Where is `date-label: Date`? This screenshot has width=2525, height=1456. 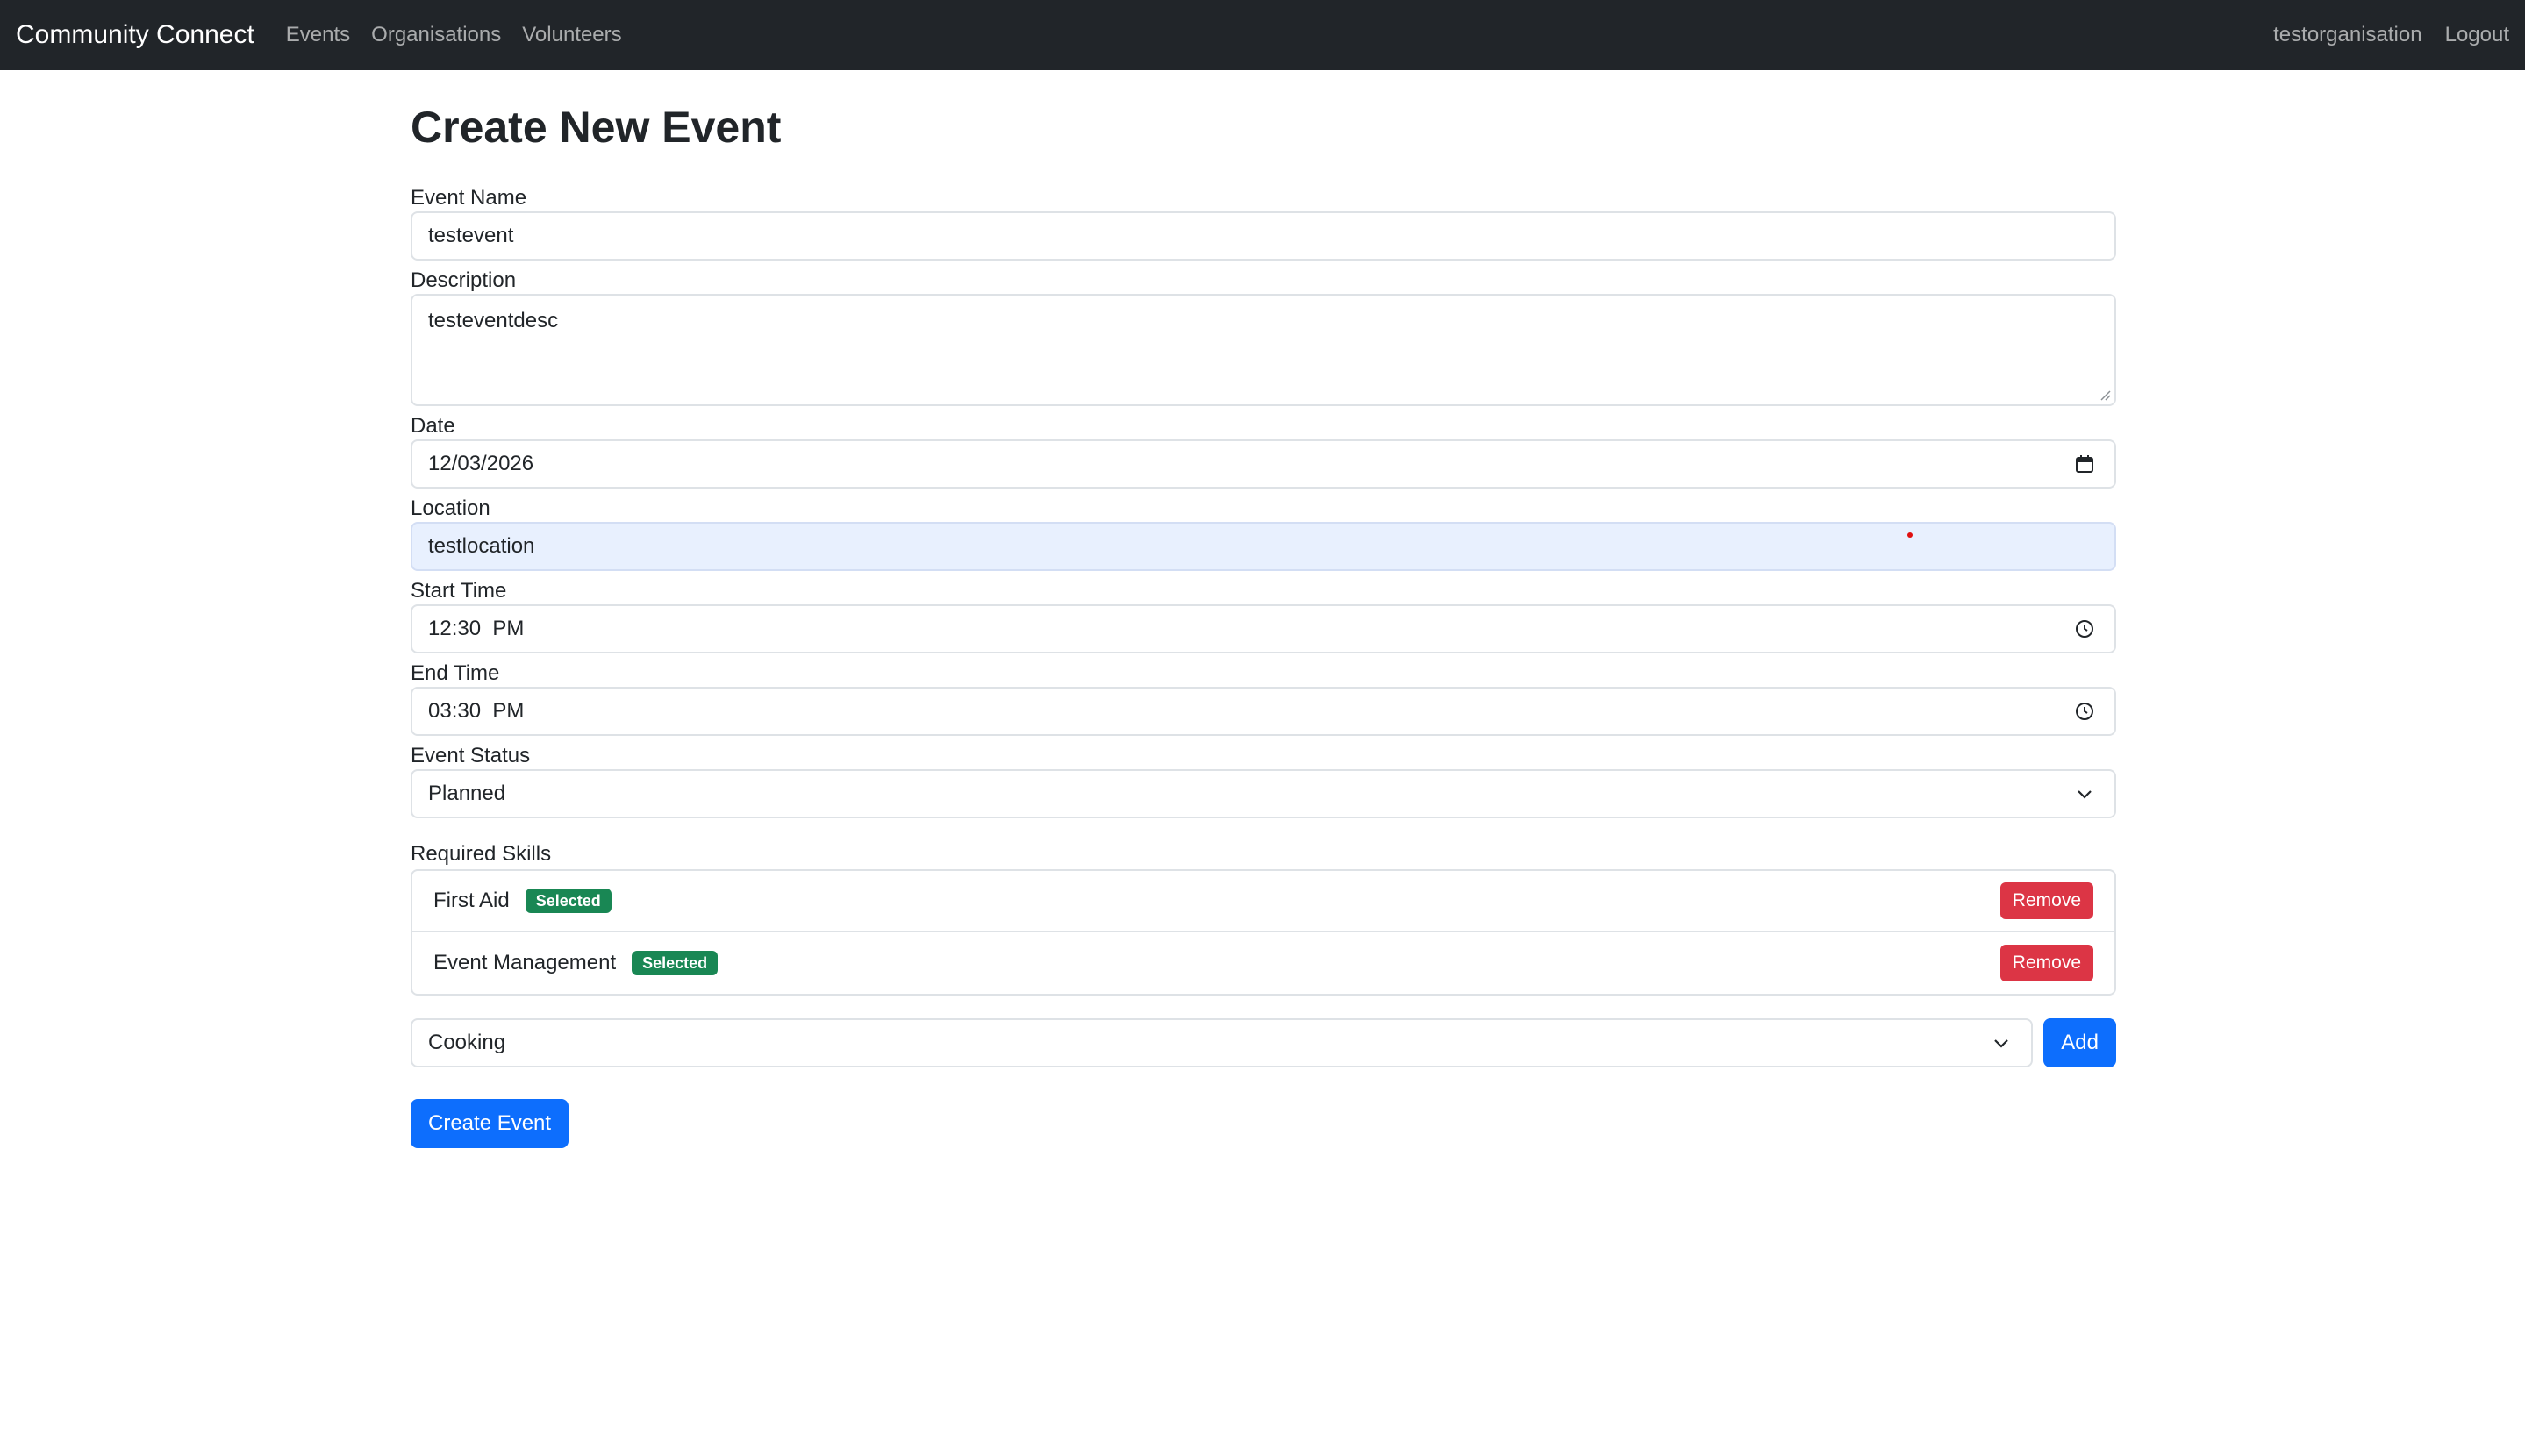
date-label: Date is located at coordinates (433, 426).